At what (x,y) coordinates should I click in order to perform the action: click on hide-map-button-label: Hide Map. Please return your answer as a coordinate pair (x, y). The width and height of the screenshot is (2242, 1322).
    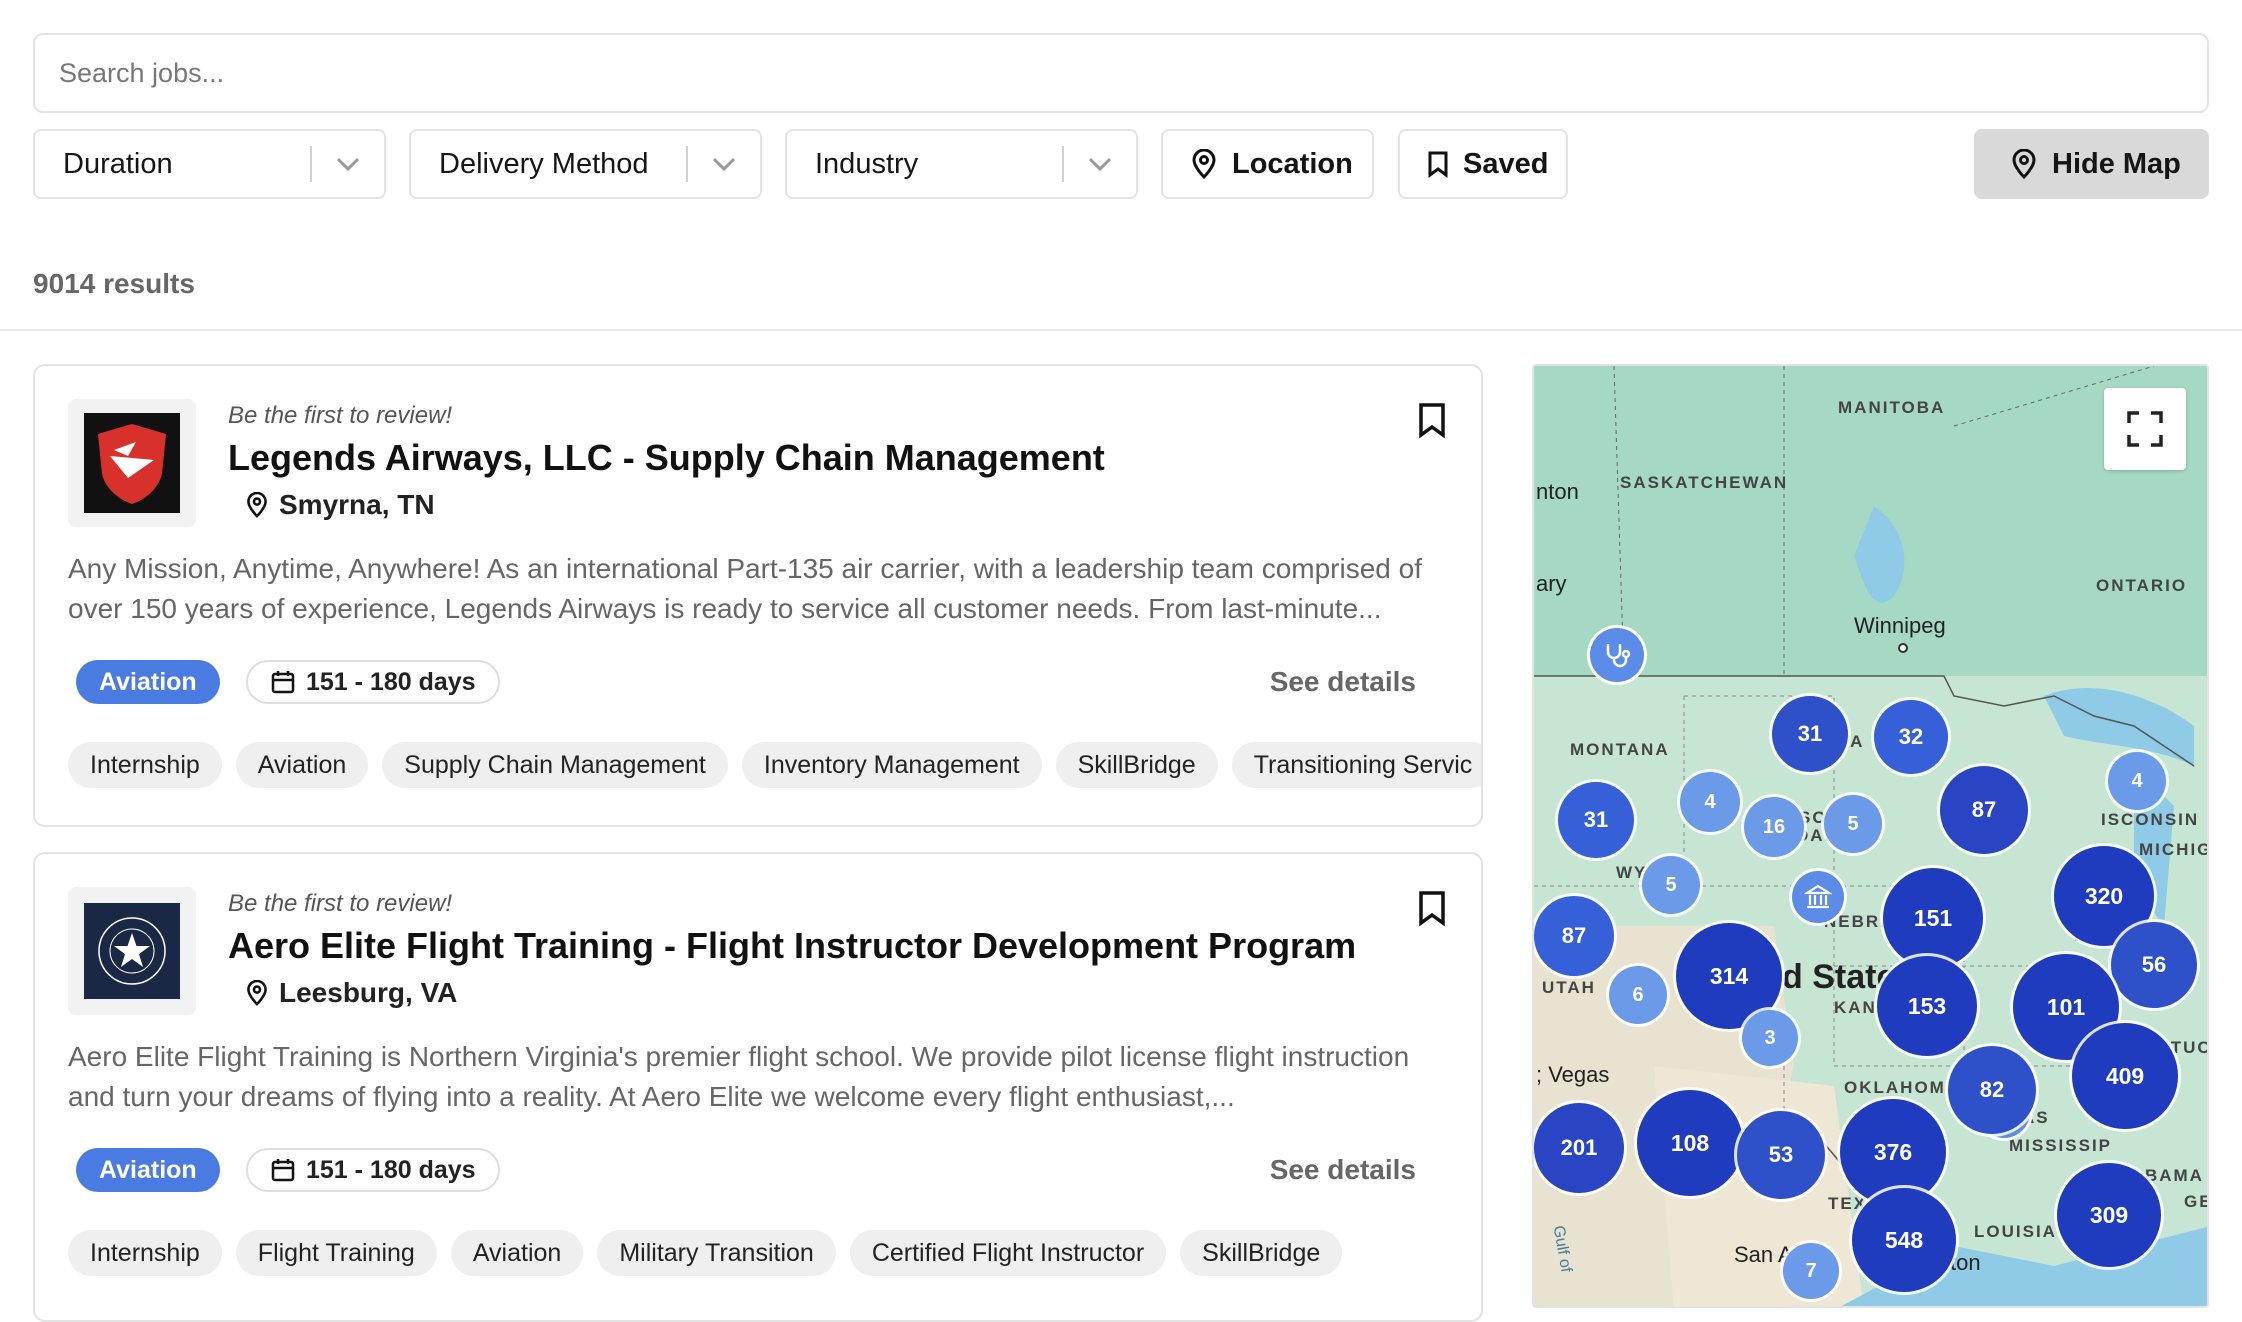
    Looking at the image, I should click on (2116, 163).